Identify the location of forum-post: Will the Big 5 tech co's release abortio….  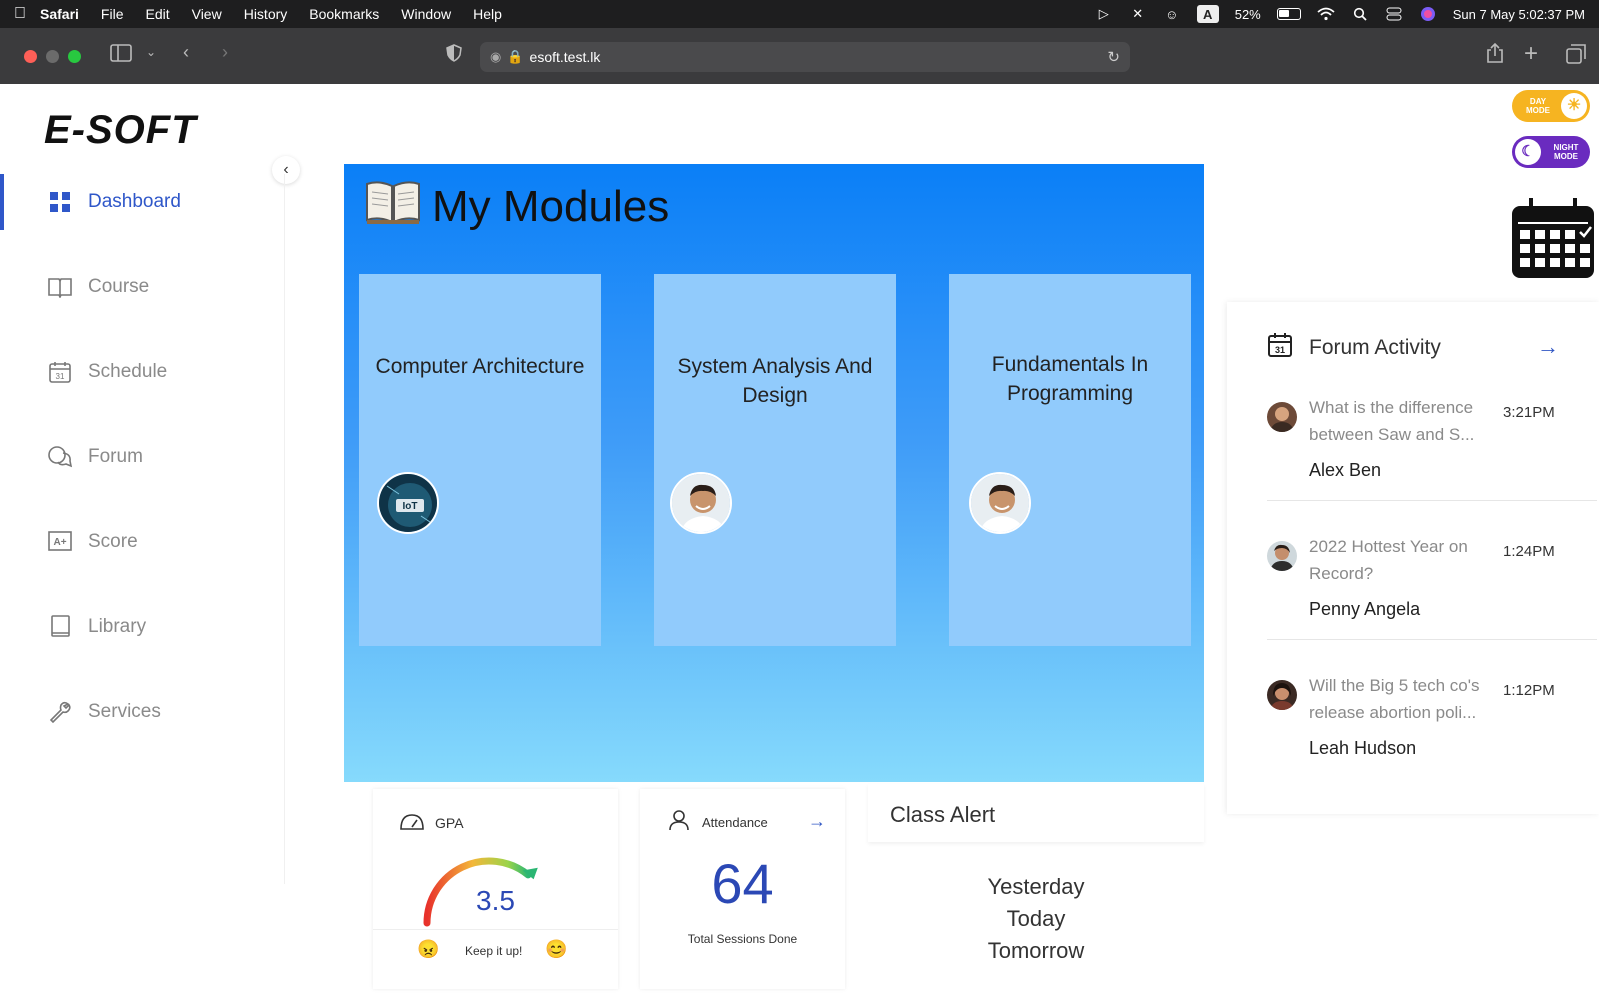
(1432, 742).